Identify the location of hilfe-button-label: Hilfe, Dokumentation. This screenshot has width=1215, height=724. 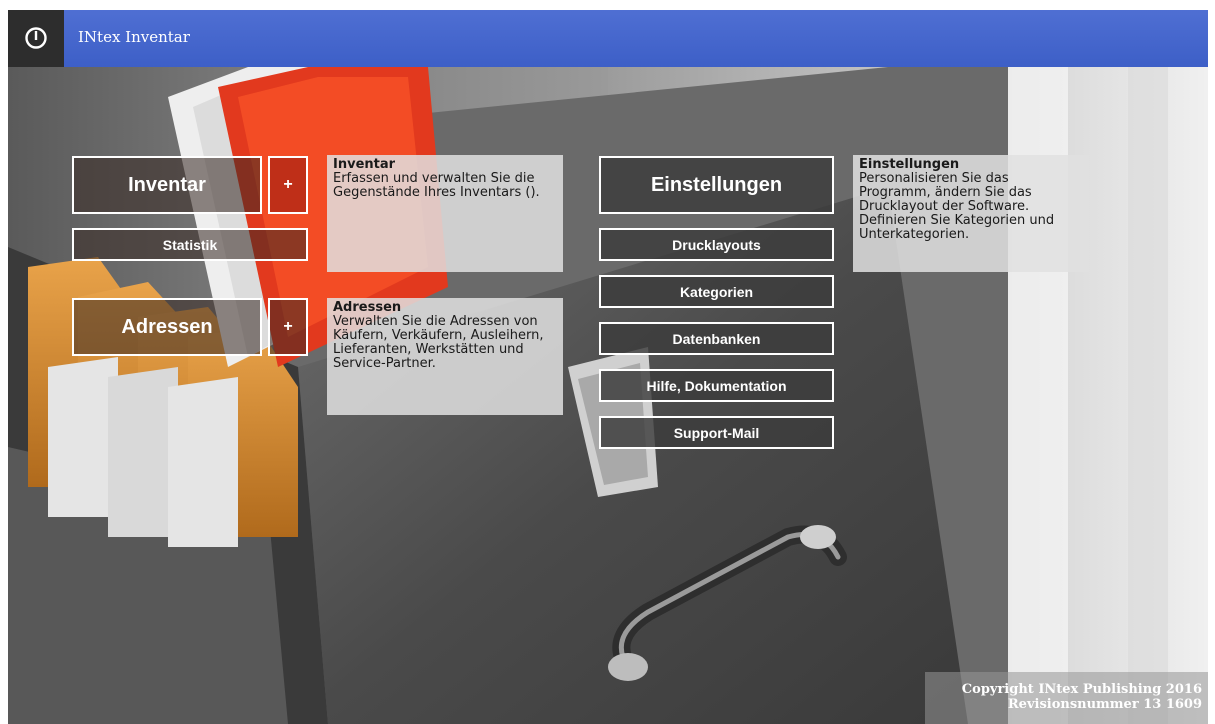
(716, 385).